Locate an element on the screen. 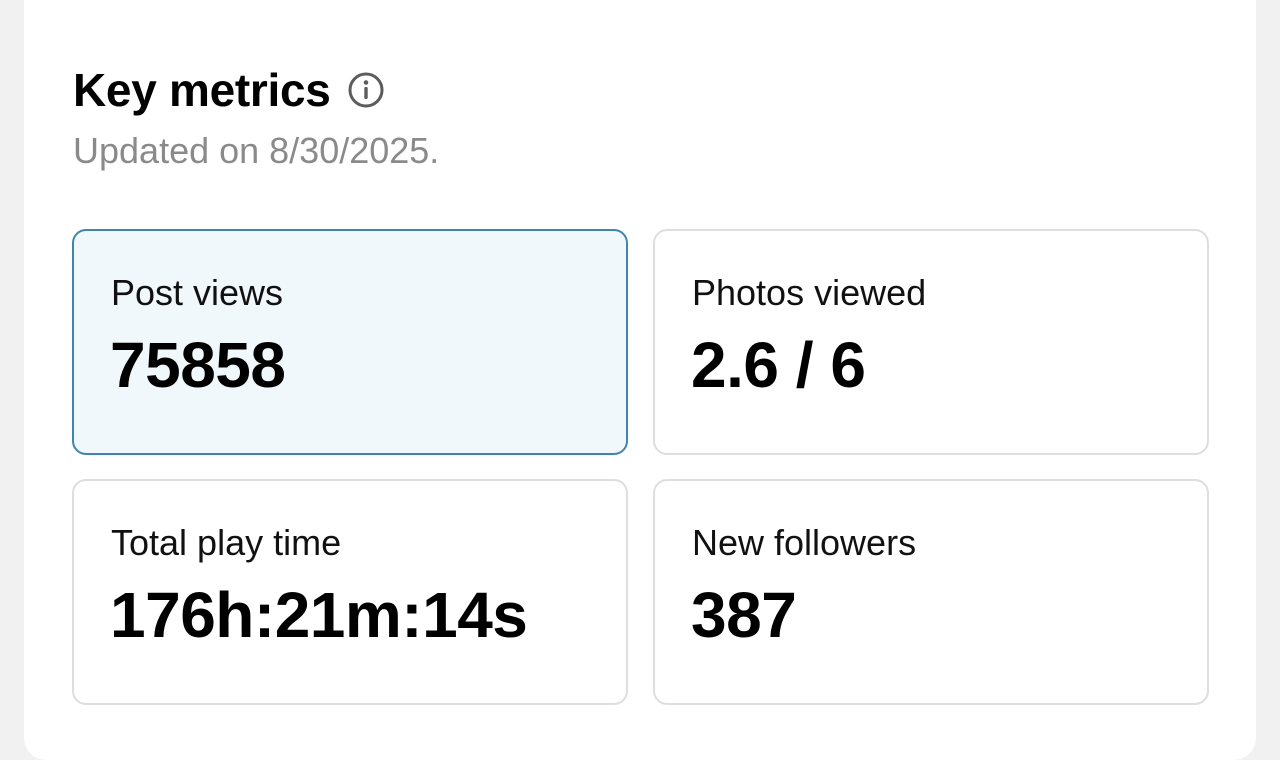 This screenshot has width=1280, height=760. metric-card-photos-viewed: Photos viewed 2.6 / 6 is located at coordinates (931, 342).